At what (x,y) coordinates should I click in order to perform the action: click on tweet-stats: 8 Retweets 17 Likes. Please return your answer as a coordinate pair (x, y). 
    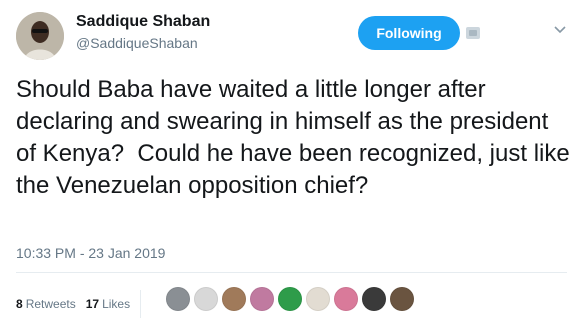
    Looking at the image, I should click on (81, 304).